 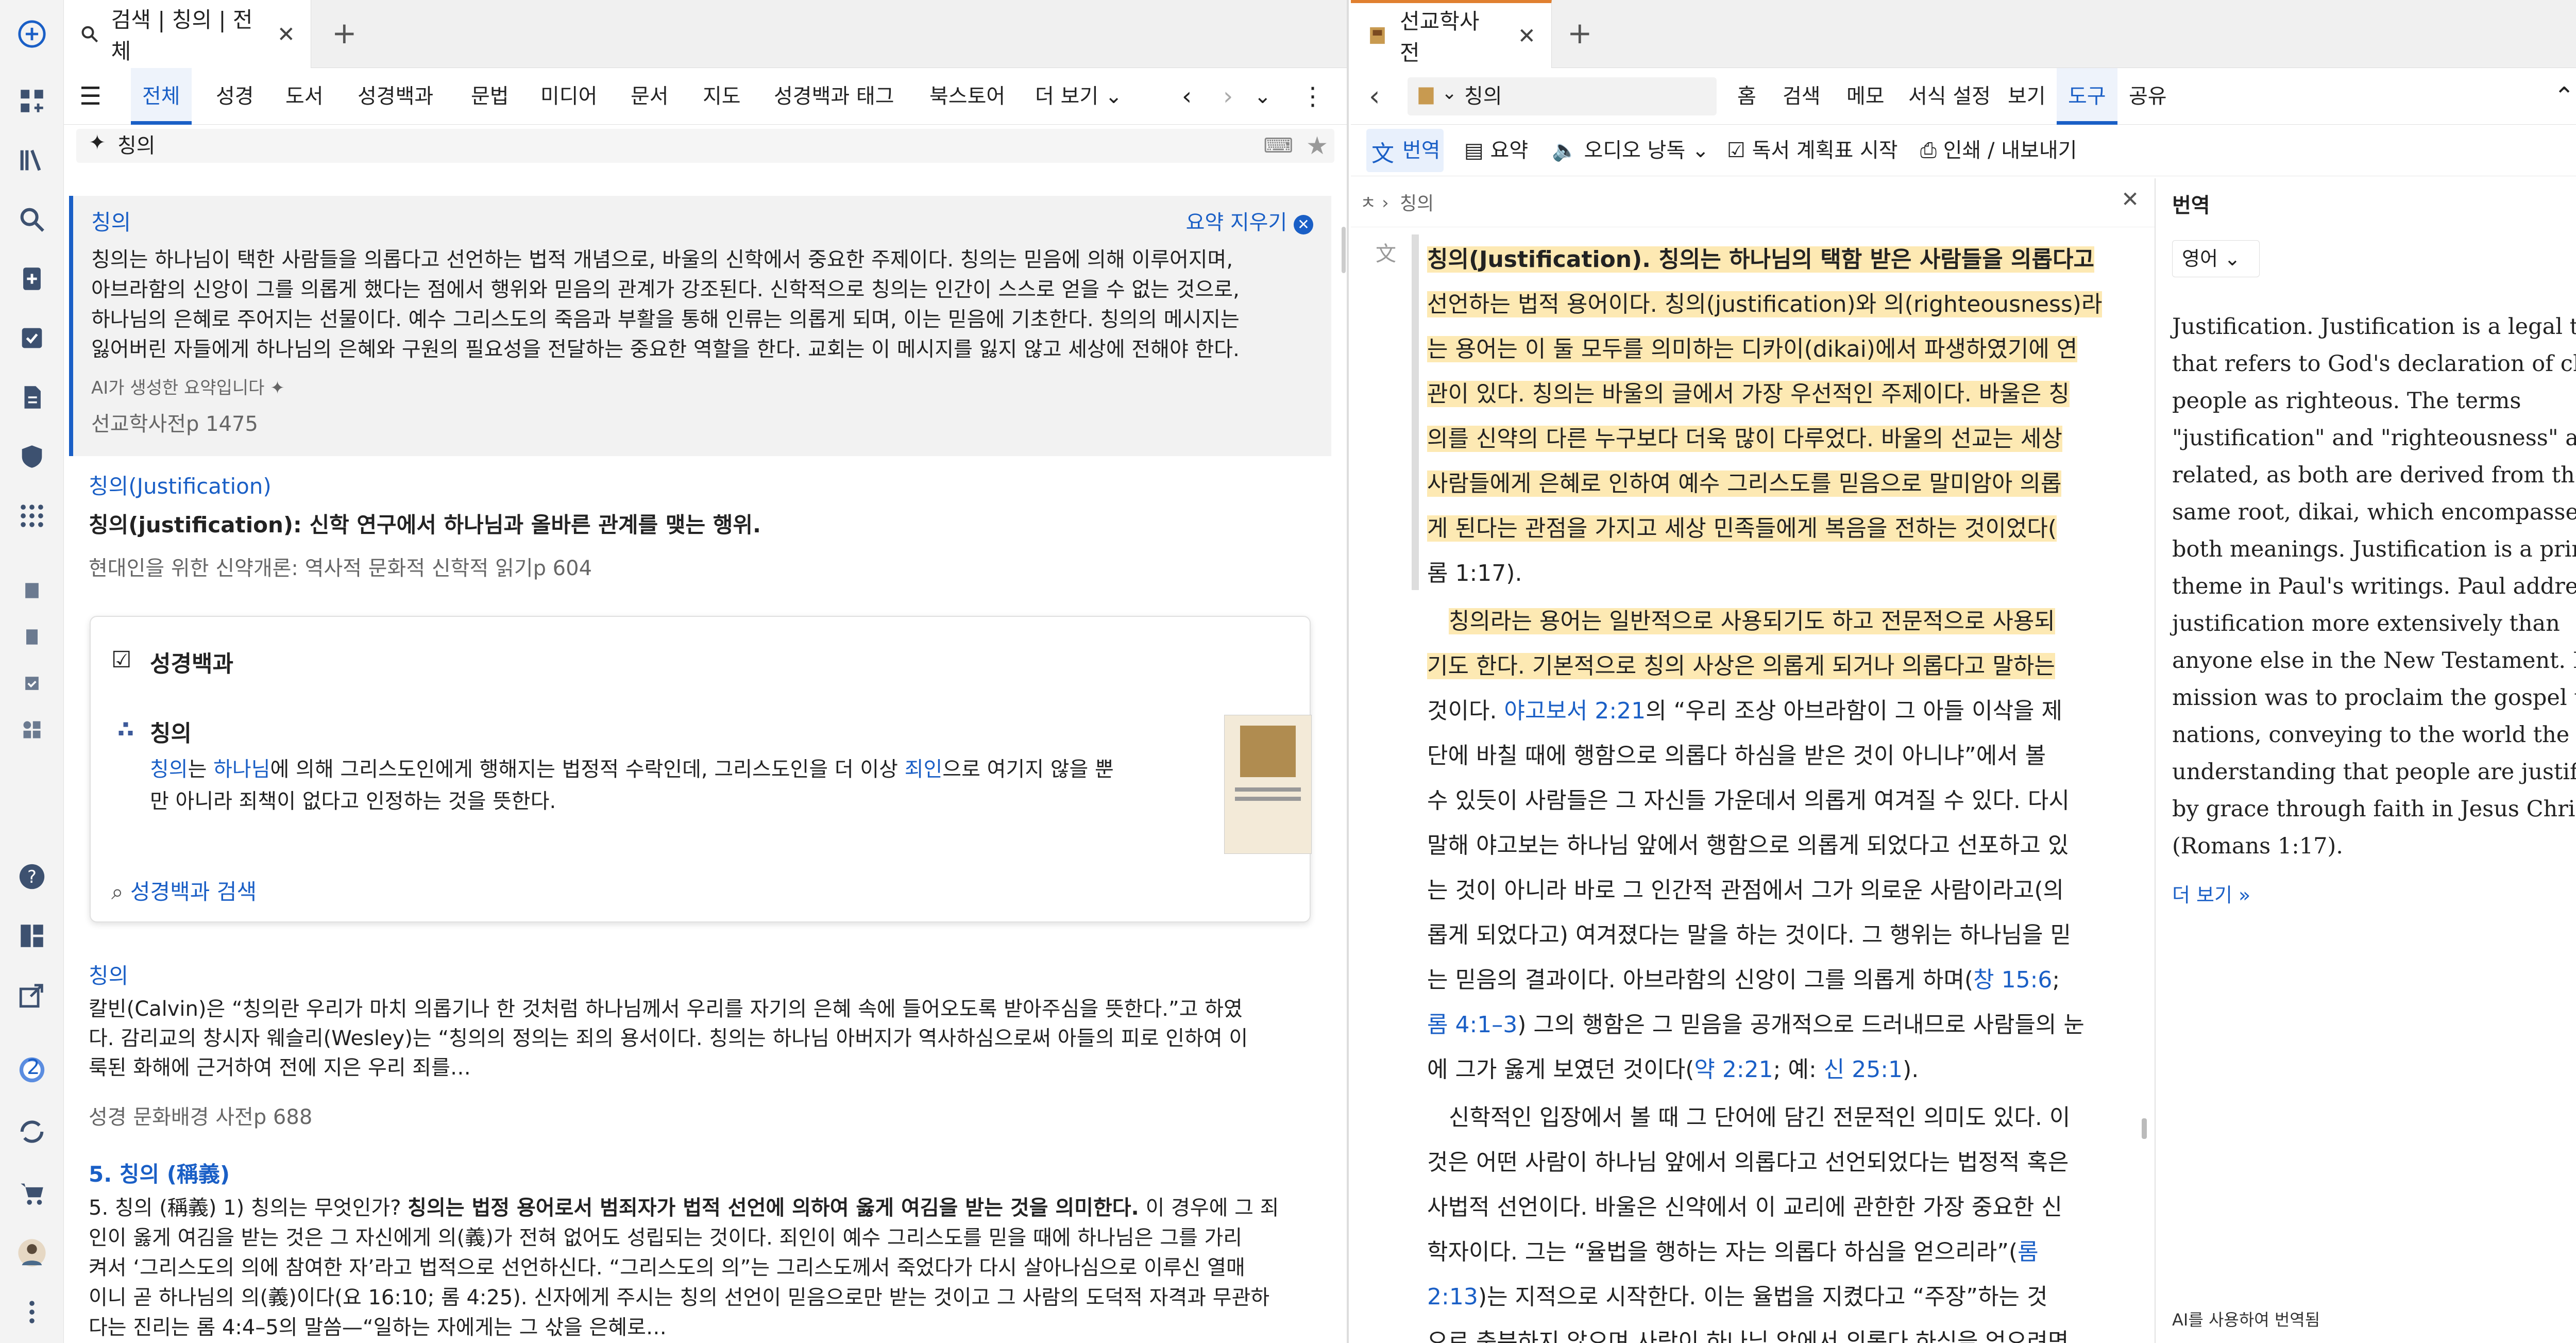 What do you see at coordinates (31, 590) in the screenshot?
I see `book-shelf-icon` at bounding box center [31, 590].